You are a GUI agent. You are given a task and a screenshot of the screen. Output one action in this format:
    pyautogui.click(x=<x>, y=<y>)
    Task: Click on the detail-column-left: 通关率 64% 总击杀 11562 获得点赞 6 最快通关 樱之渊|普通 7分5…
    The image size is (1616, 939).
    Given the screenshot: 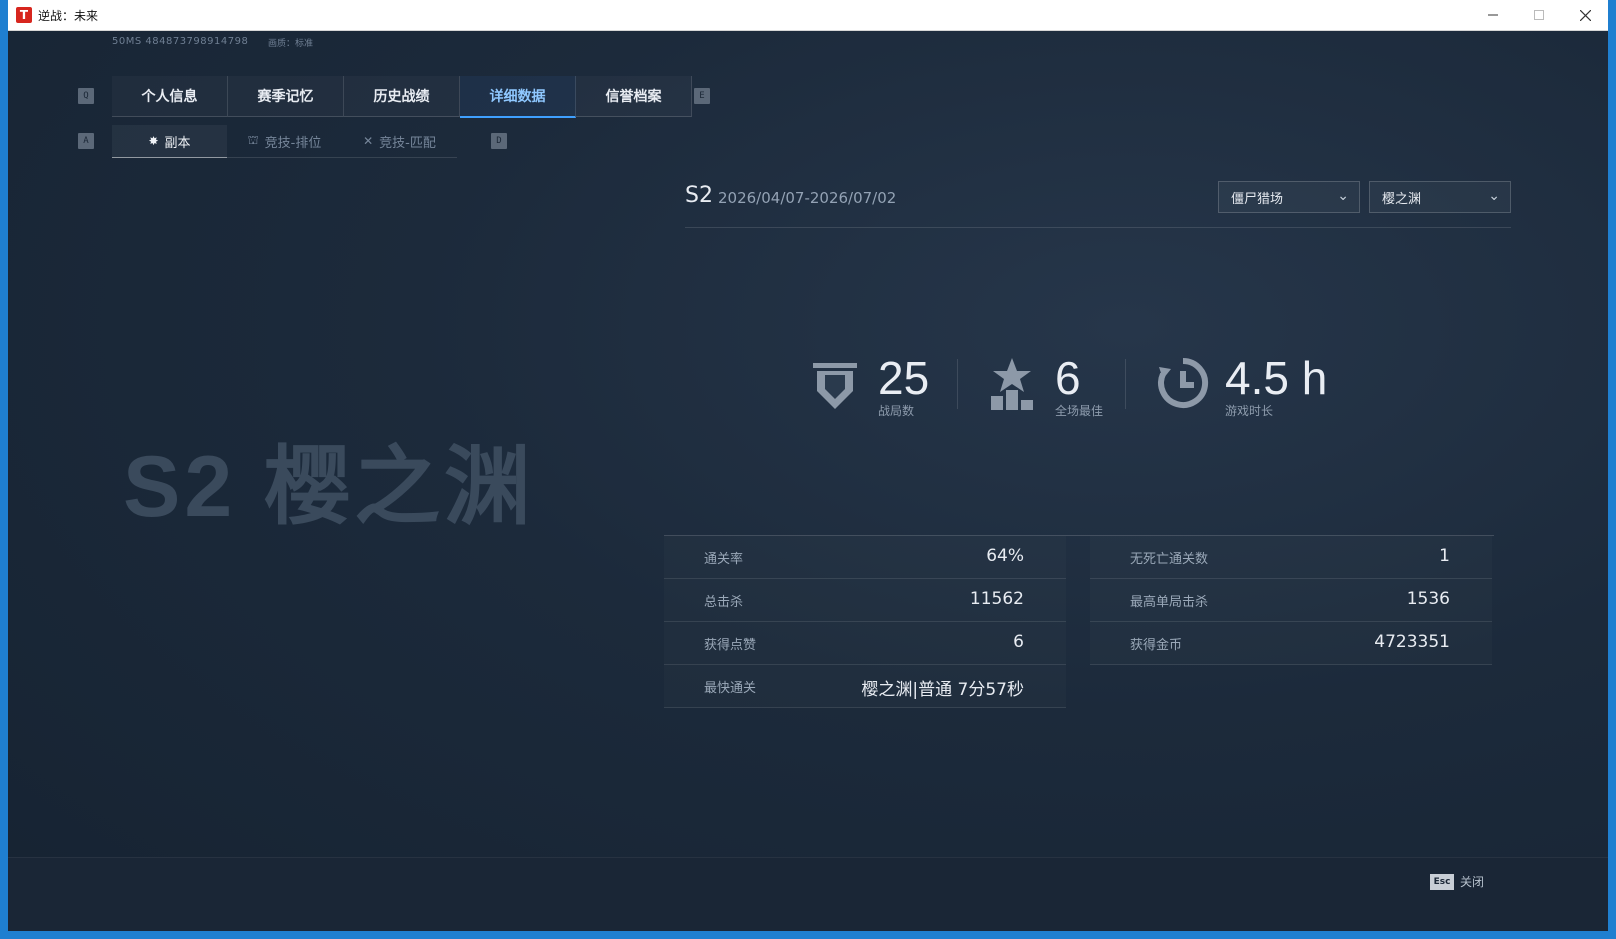 What is the action you would take?
    pyautogui.click(x=865, y=622)
    